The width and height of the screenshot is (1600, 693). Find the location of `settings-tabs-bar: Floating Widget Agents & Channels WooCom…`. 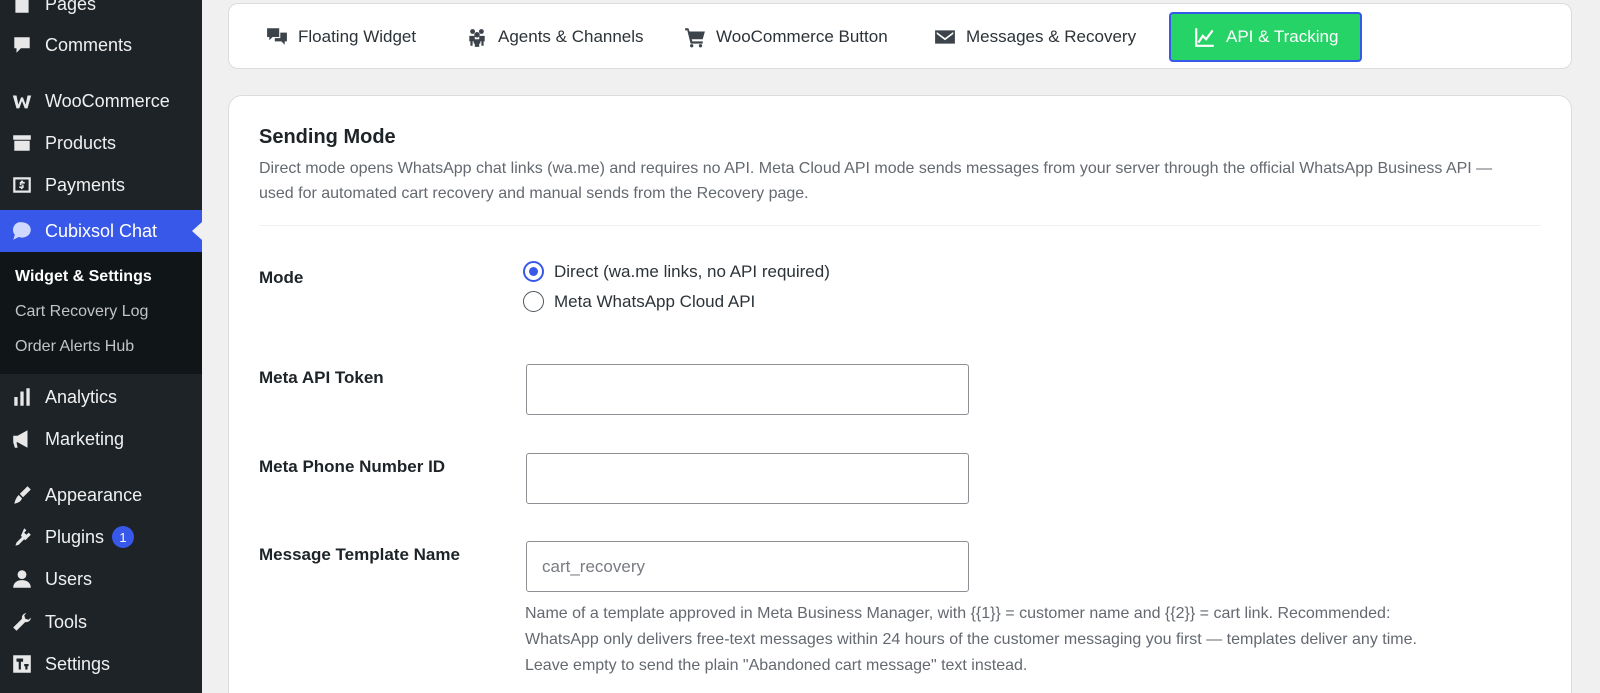

settings-tabs-bar: Floating Widget Agents & Channels WooCom… is located at coordinates (900, 36).